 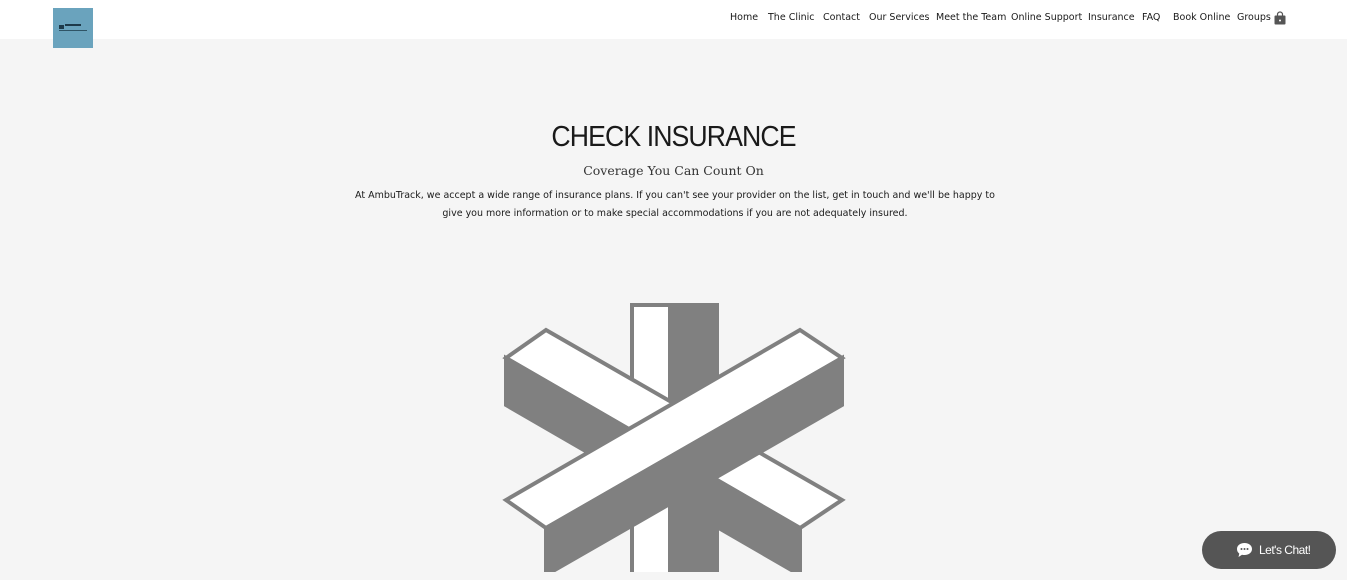 What do you see at coordinates (1285, 550) in the screenshot?
I see `chat-button-label: Let's Chat!` at bounding box center [1285, 550].